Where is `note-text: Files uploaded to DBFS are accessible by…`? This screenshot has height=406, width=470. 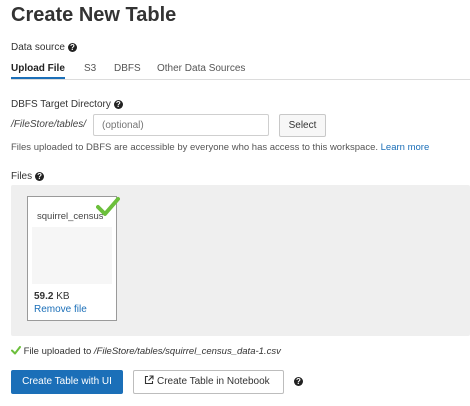
note-text: Files uploaded to DBFS are accessible by… is located at coordinates (194, 147).